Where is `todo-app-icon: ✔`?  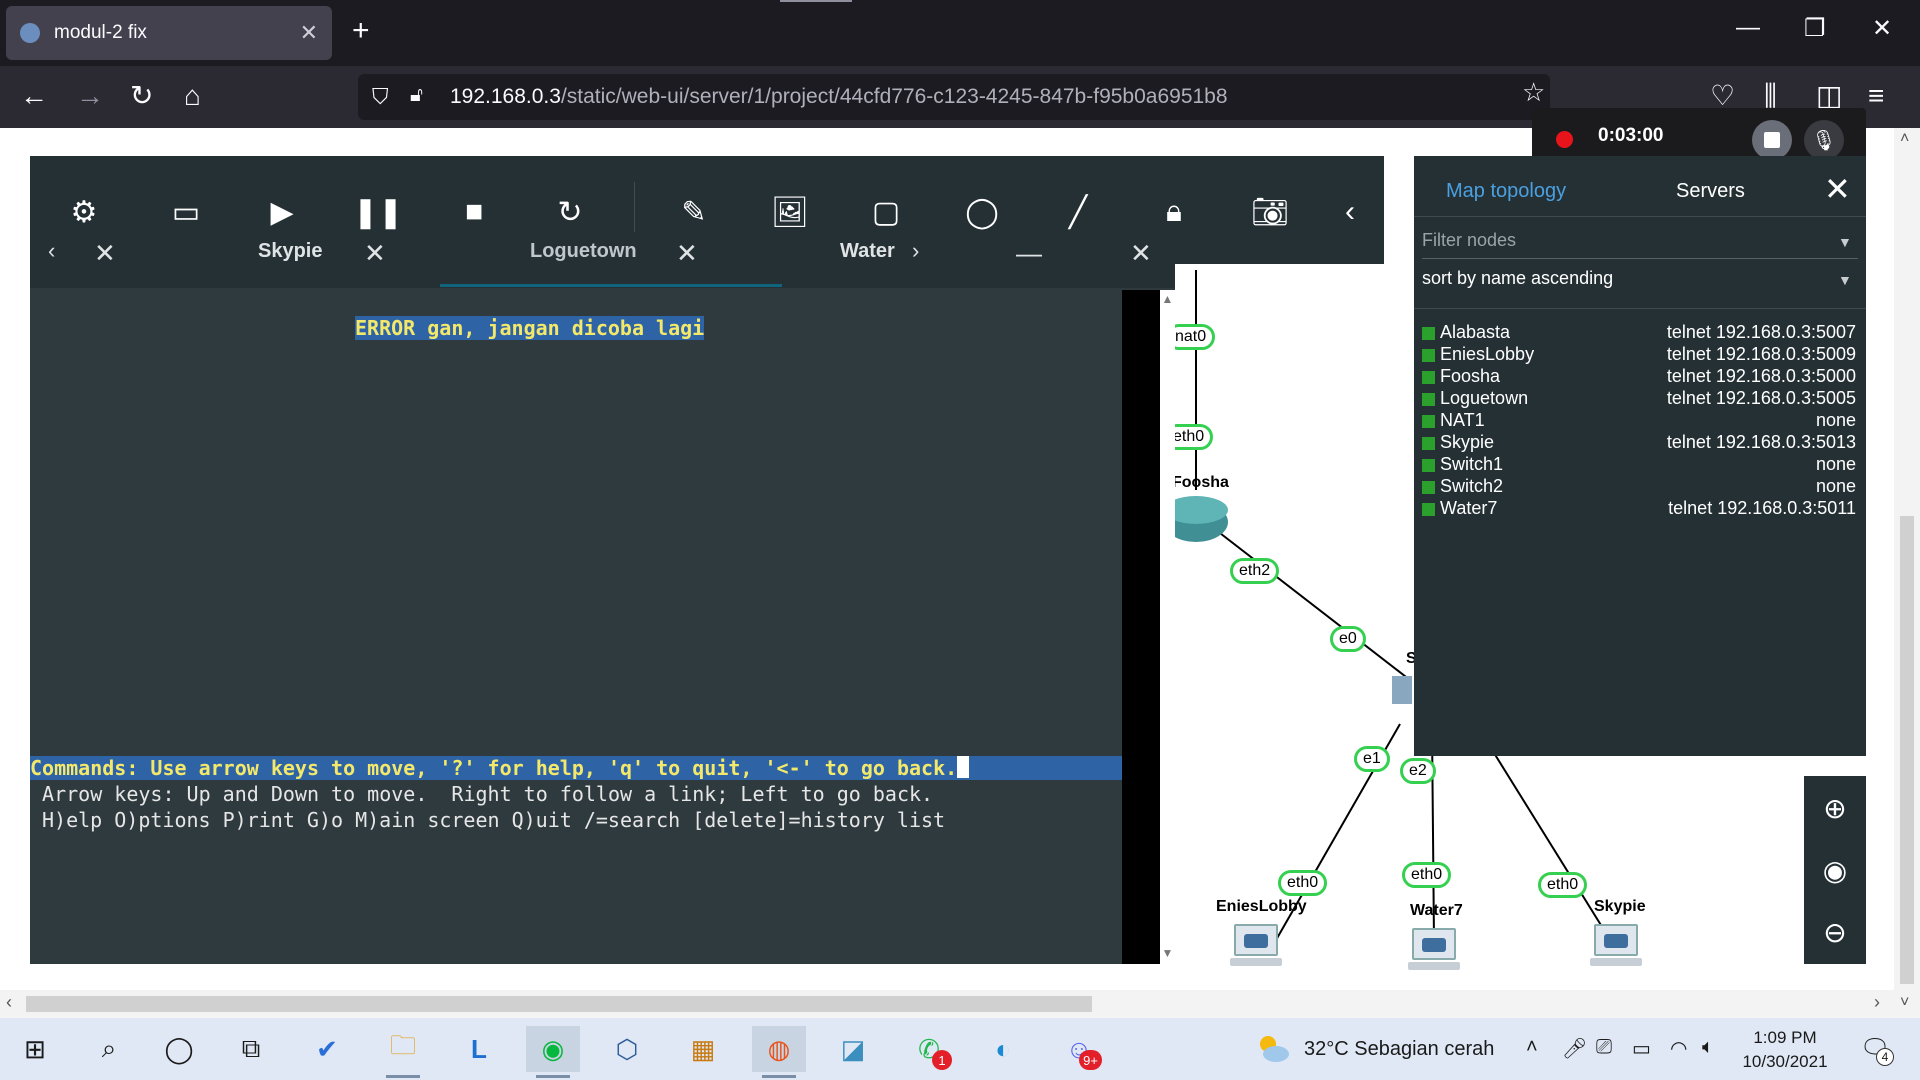 todo-app-icon: ✔ is located at coordinates (327, 1049).